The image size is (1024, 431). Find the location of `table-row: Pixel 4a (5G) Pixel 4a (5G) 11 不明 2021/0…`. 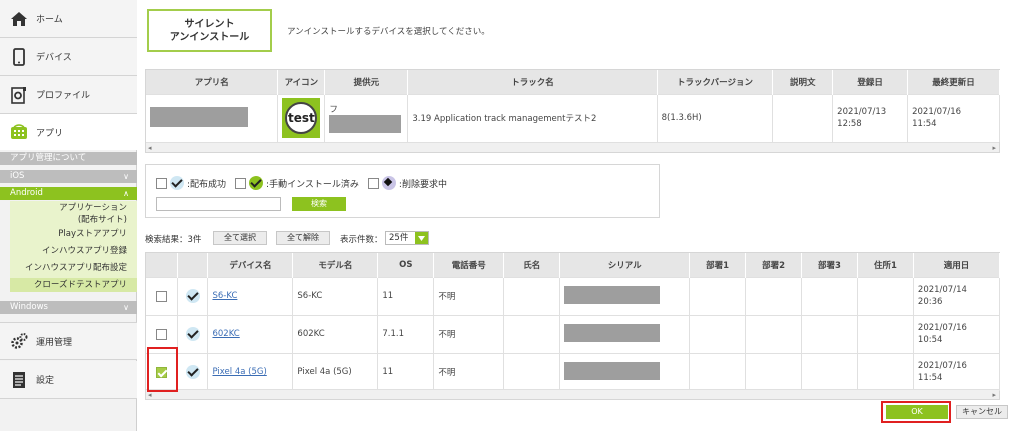

table-row: Pixel 4a (5G) Pixel 4a (5G) 11 不明 2021/0… is located at coordinates (573, 371).